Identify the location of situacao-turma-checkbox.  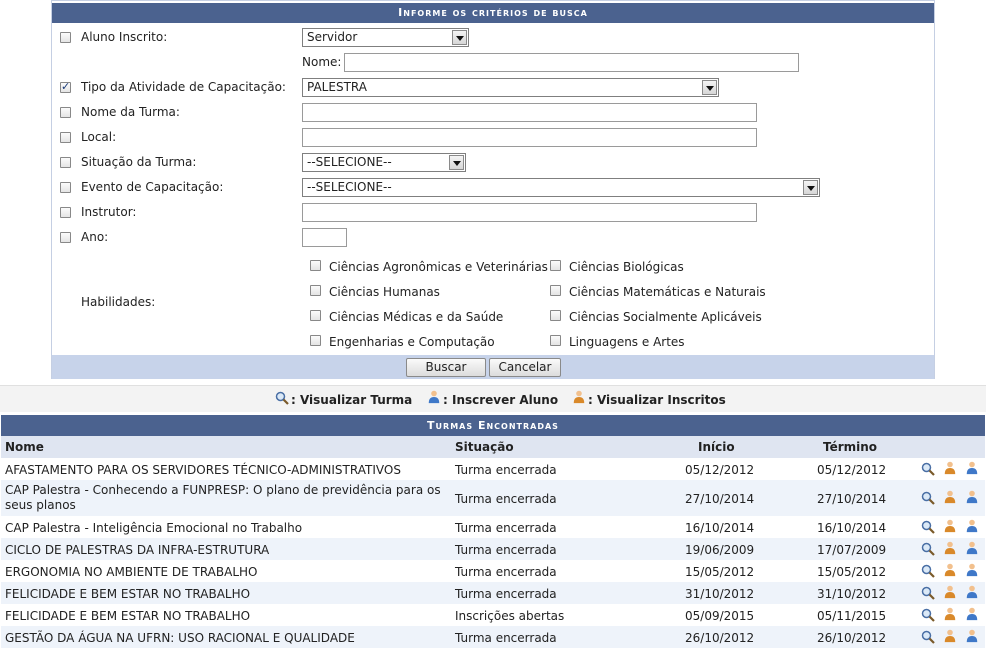
(65, 162).